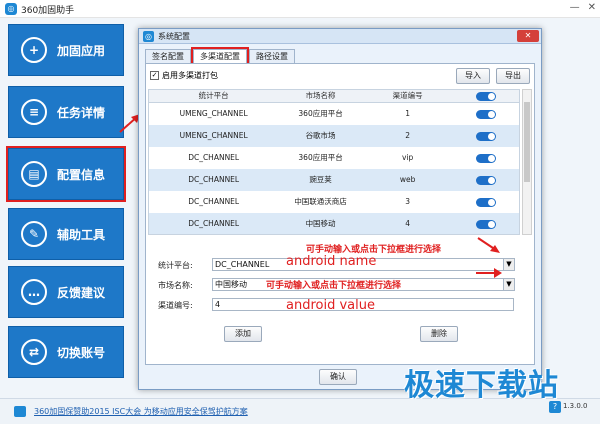 This screenshot has height=424, width=600. I want to click on cell-market: 中国联通沃商店, so click(320, 201).